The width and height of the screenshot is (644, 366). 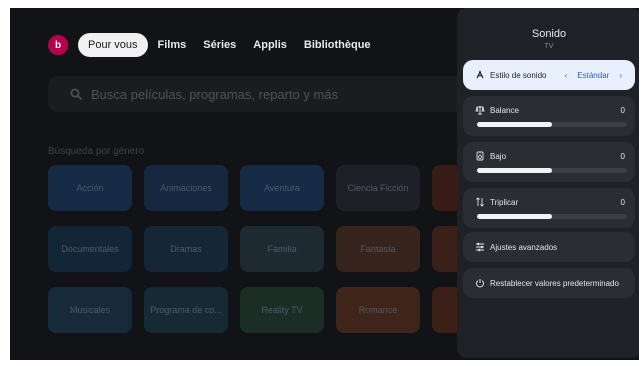 I want to click on bass-slider, so click(x=552, y=170).